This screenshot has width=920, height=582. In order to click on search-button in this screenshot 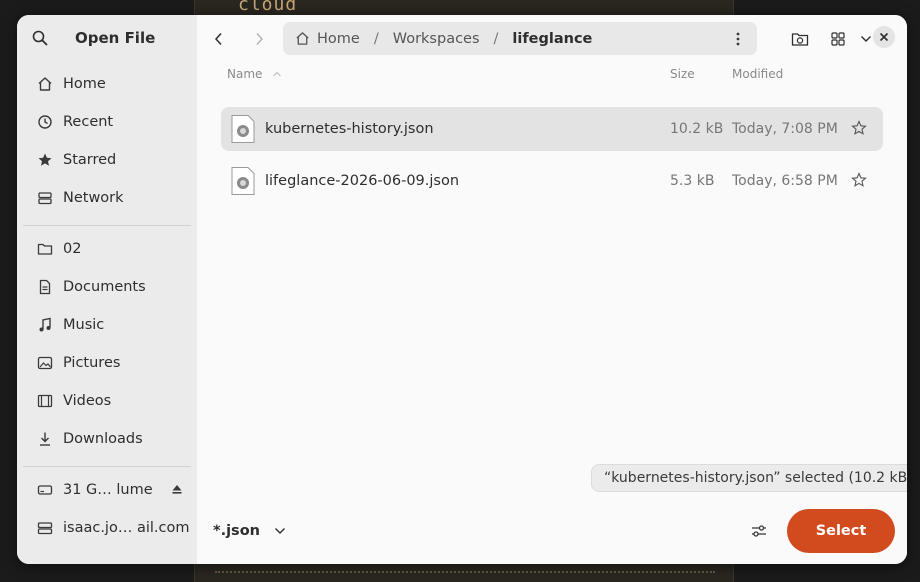, I will do `click(40, 38)`.